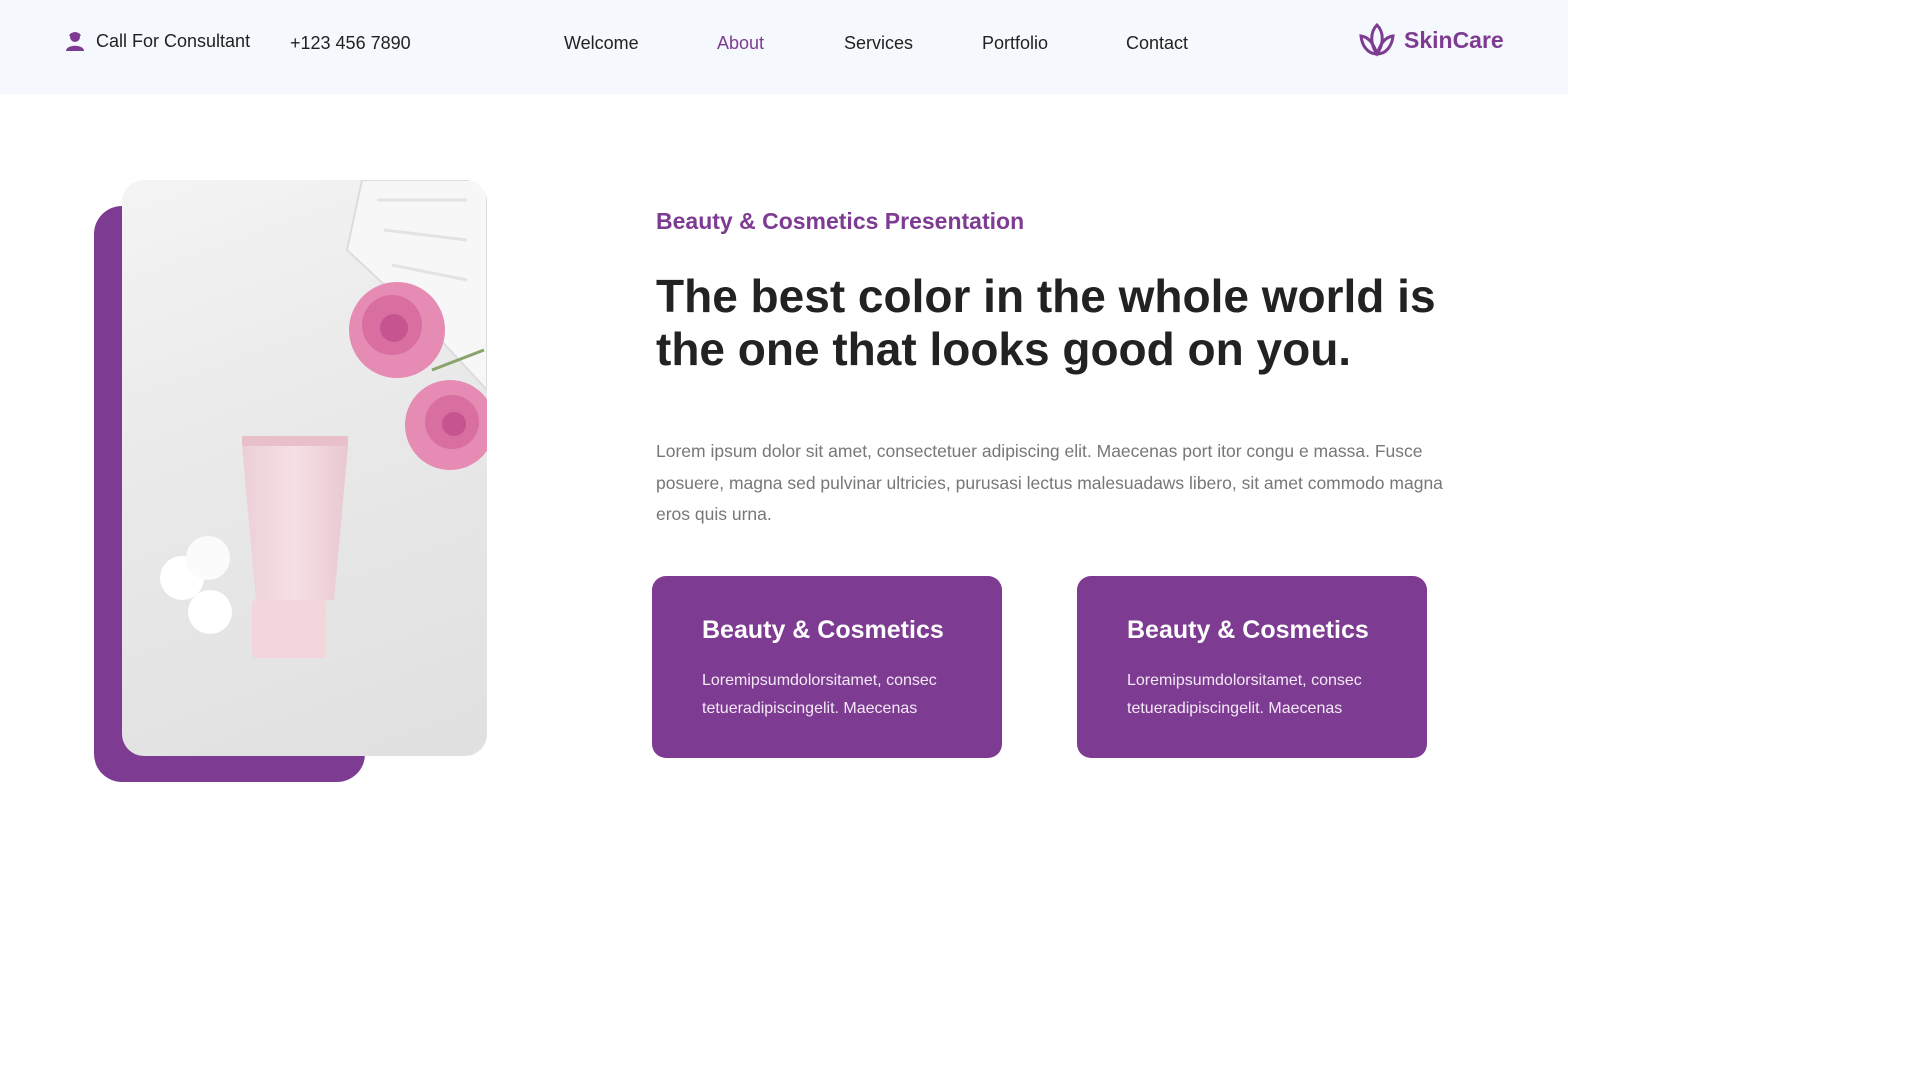 The width and height of the screenshot is (1920, 1080). Describe the element at coordinates (740, 43) in the screenshot. I see `nav-about: About` at that location.